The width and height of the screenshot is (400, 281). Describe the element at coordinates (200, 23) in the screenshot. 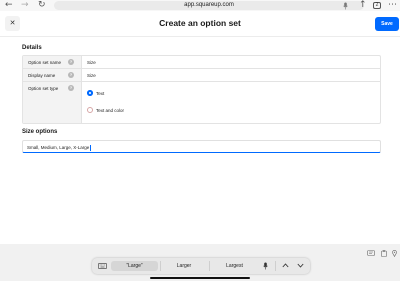

I see `page-title: Create an option set` at that location.